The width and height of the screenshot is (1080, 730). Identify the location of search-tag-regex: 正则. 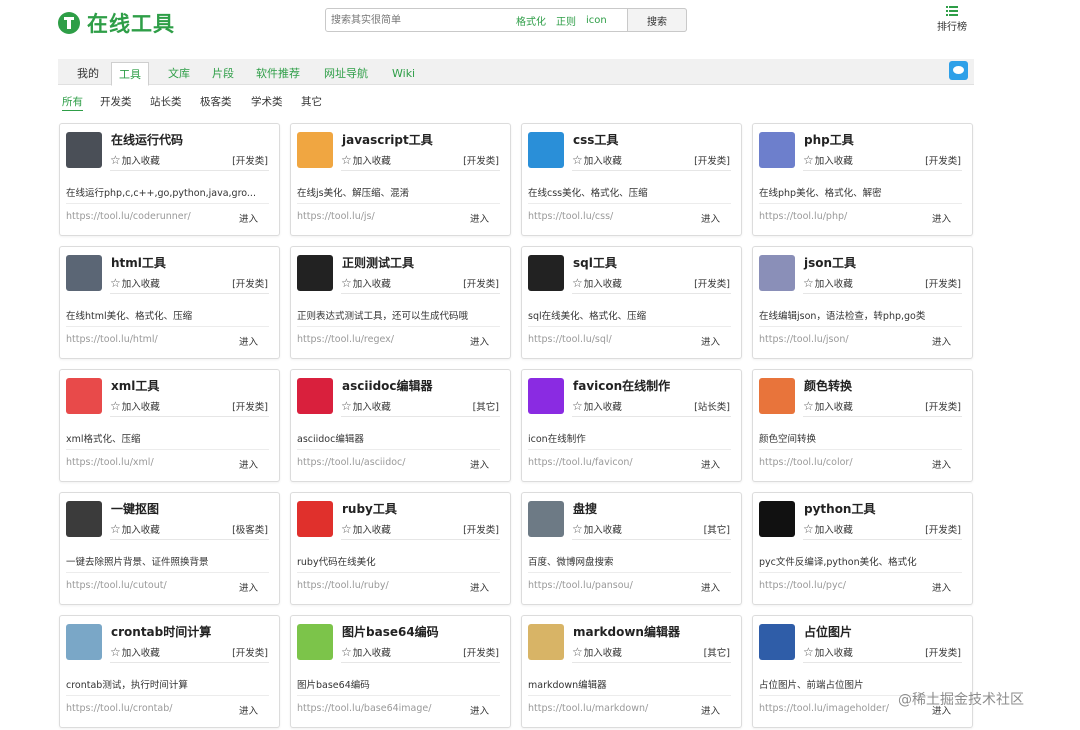
(566, 20).